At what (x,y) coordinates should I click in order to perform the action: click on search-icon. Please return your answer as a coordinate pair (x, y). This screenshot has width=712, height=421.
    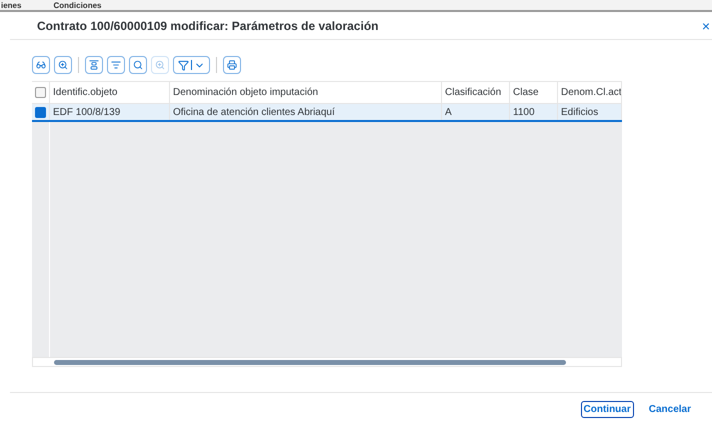
    Looking at the image, I should click on (138, 65).